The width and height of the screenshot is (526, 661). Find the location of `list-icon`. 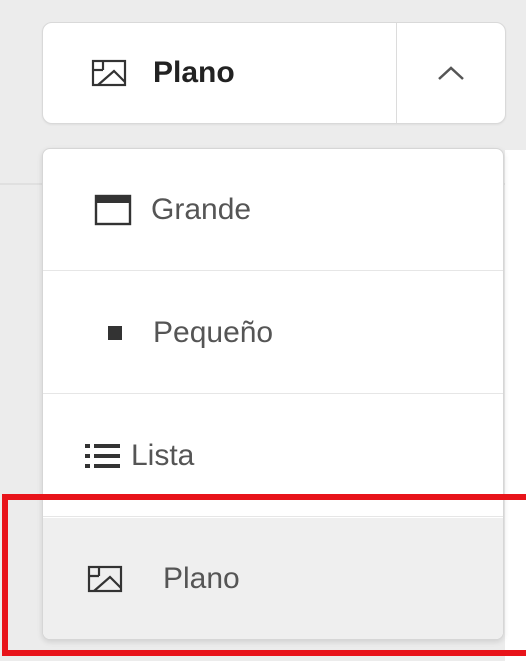

list-icon is located at coordinates (102, 455).